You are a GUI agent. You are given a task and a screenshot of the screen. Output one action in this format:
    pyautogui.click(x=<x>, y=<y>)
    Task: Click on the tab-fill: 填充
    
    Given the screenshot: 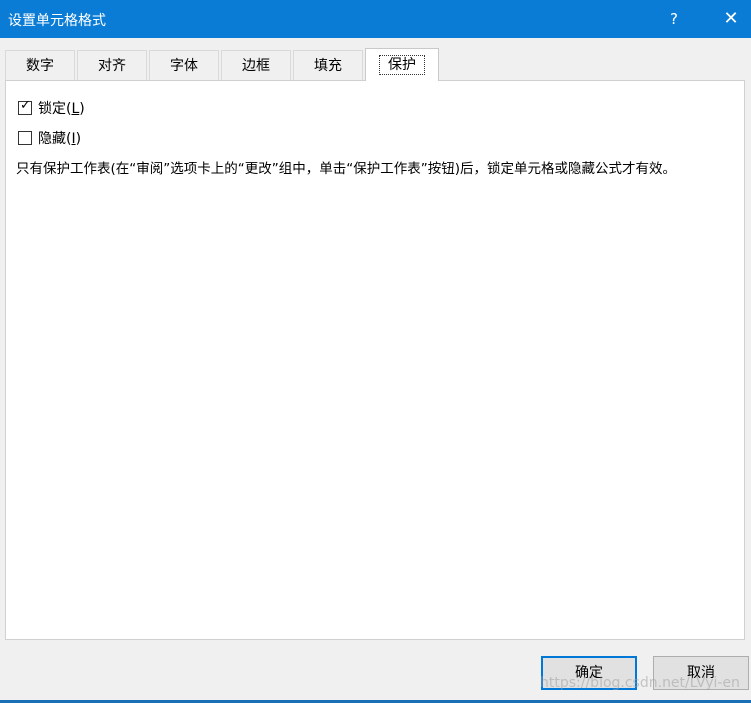 What is the action you would take?
    pyautogui.click(x=328, y=65)
    